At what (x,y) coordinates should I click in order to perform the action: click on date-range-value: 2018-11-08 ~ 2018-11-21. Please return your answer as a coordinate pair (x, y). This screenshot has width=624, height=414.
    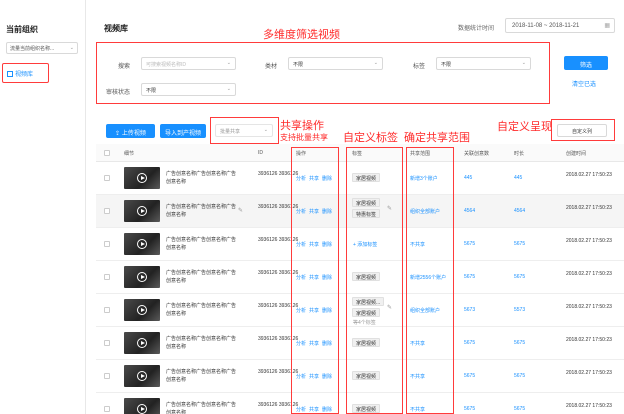
    Looking at the image, I should click on (546, 26).